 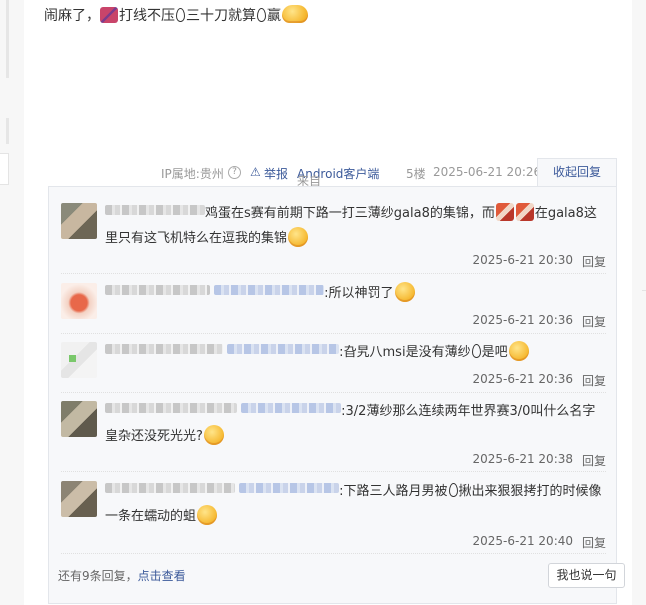 I want to click on reply-body: :旮旯八msi是没有薄纱 是吧, so click(x=355, y=352).